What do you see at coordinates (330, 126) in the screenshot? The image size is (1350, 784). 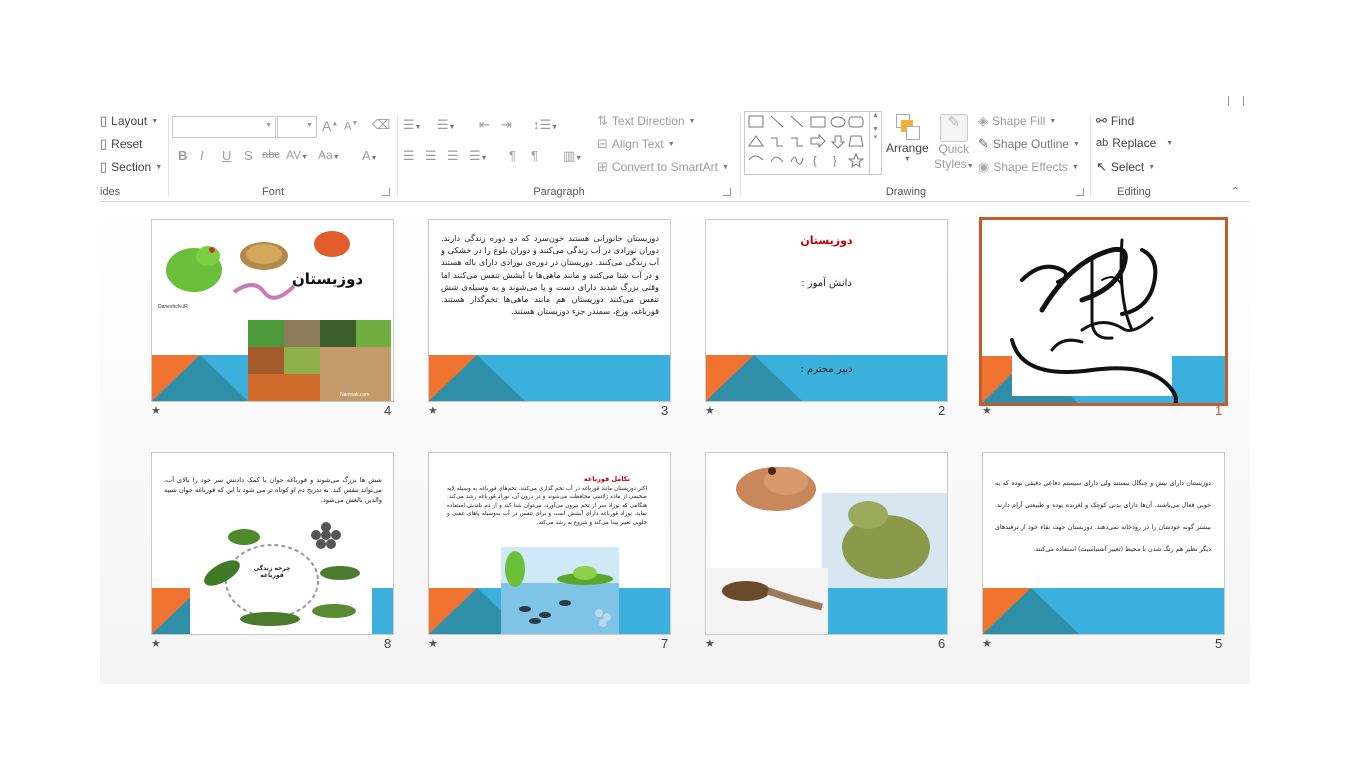 I see `grow-font-button: A▲` at bounding box center [330, 126].